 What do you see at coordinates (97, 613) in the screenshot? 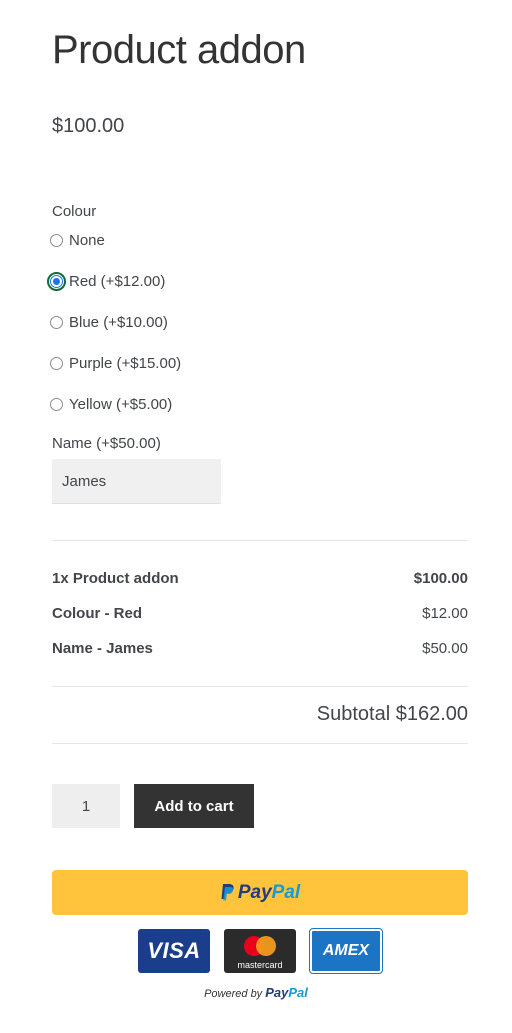
I see `summary-label: Colour - Red` at bounding box center [97, 613].